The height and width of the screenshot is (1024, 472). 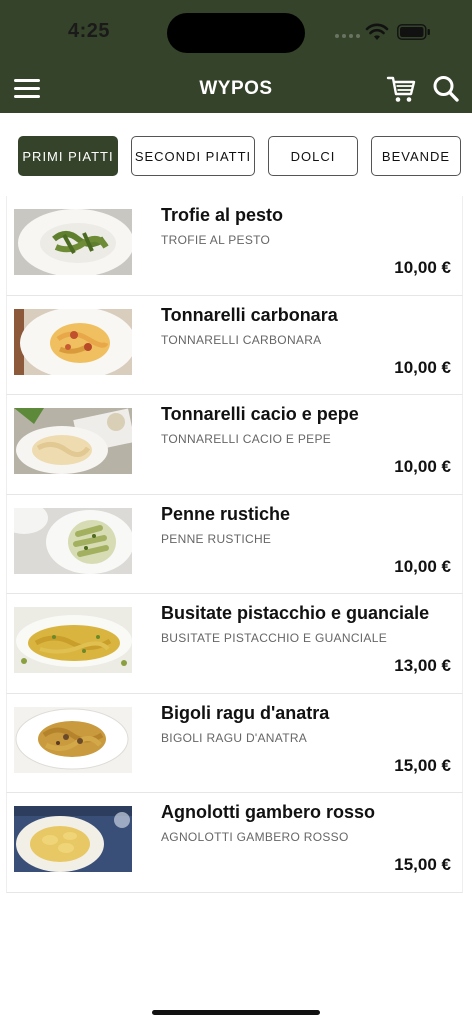 I want to click on item-name: Trofie al pesto, so click(x=222, y=215).